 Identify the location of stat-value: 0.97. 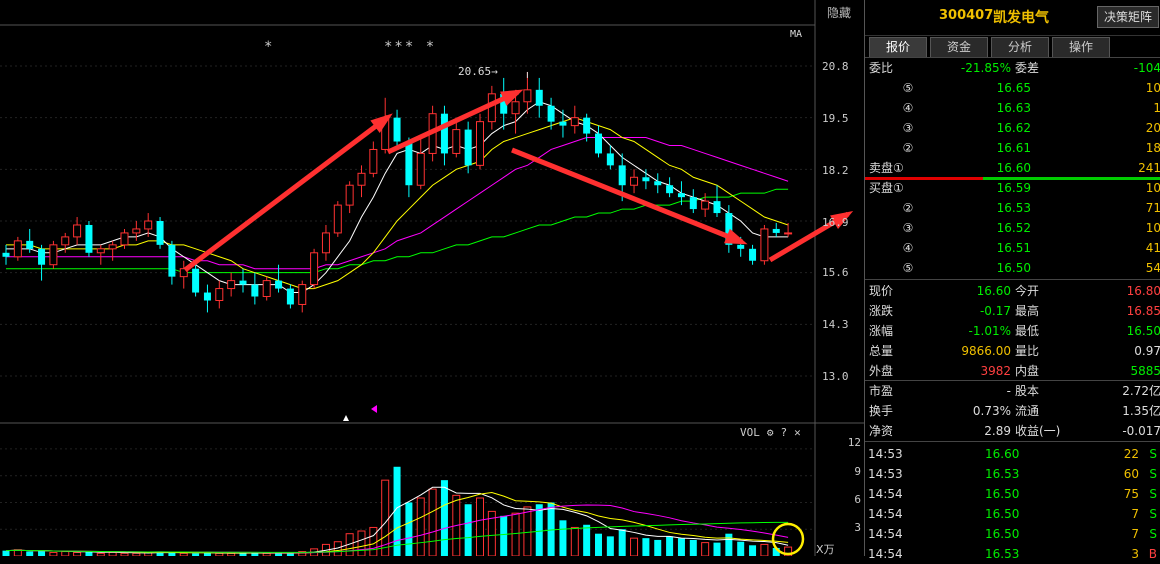
(1147, 351).